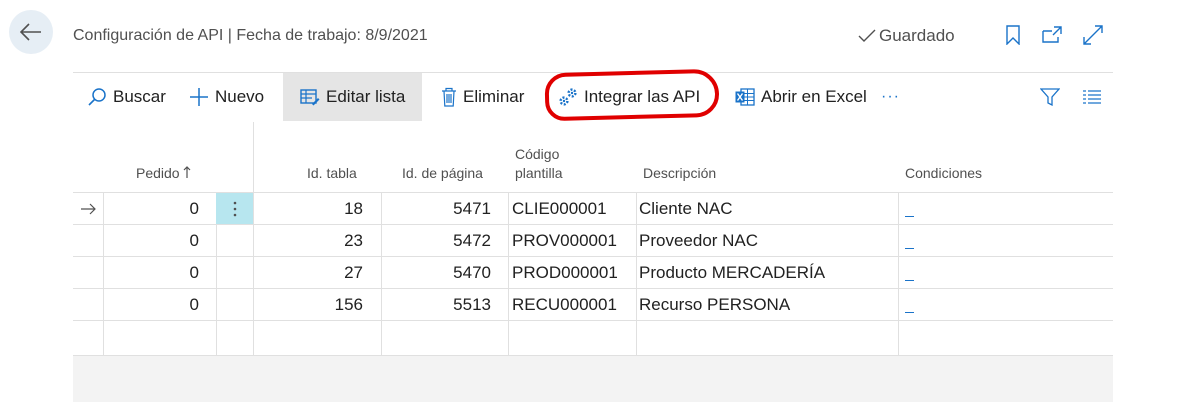  What do you see at coordinates (943, 173) in the screenshot?
I see `column-header-conditions: Condiciones` at bounding box center [943, 173].